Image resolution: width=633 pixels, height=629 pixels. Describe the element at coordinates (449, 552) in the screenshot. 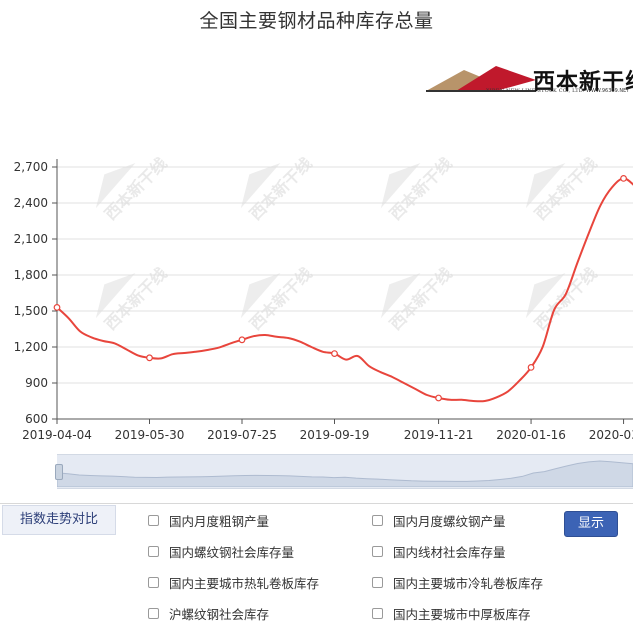

I see `compare-option-label: 国内线材社会库存量` at that location.